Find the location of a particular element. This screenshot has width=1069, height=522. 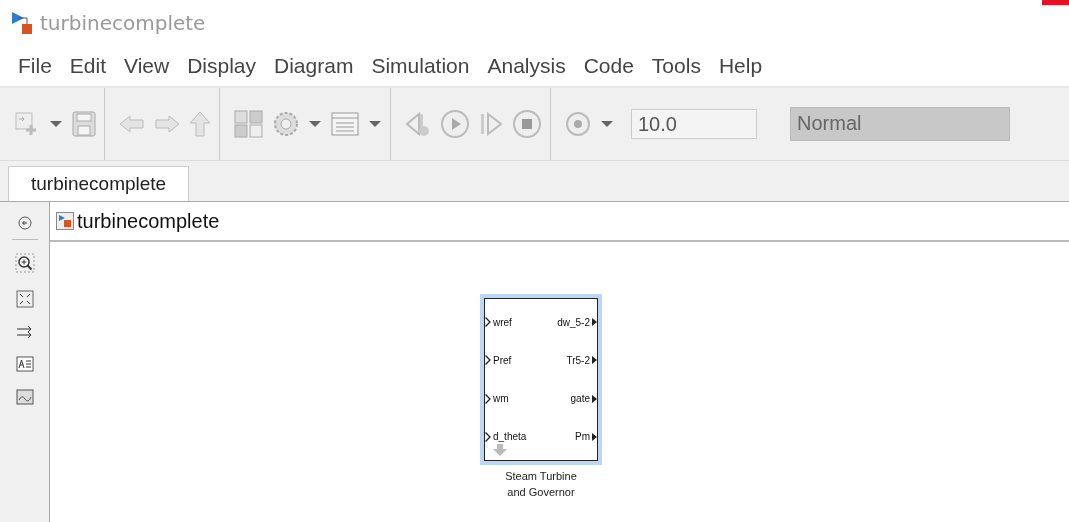

model-tab: turbinecomplete is located at coordinates (99, 183).